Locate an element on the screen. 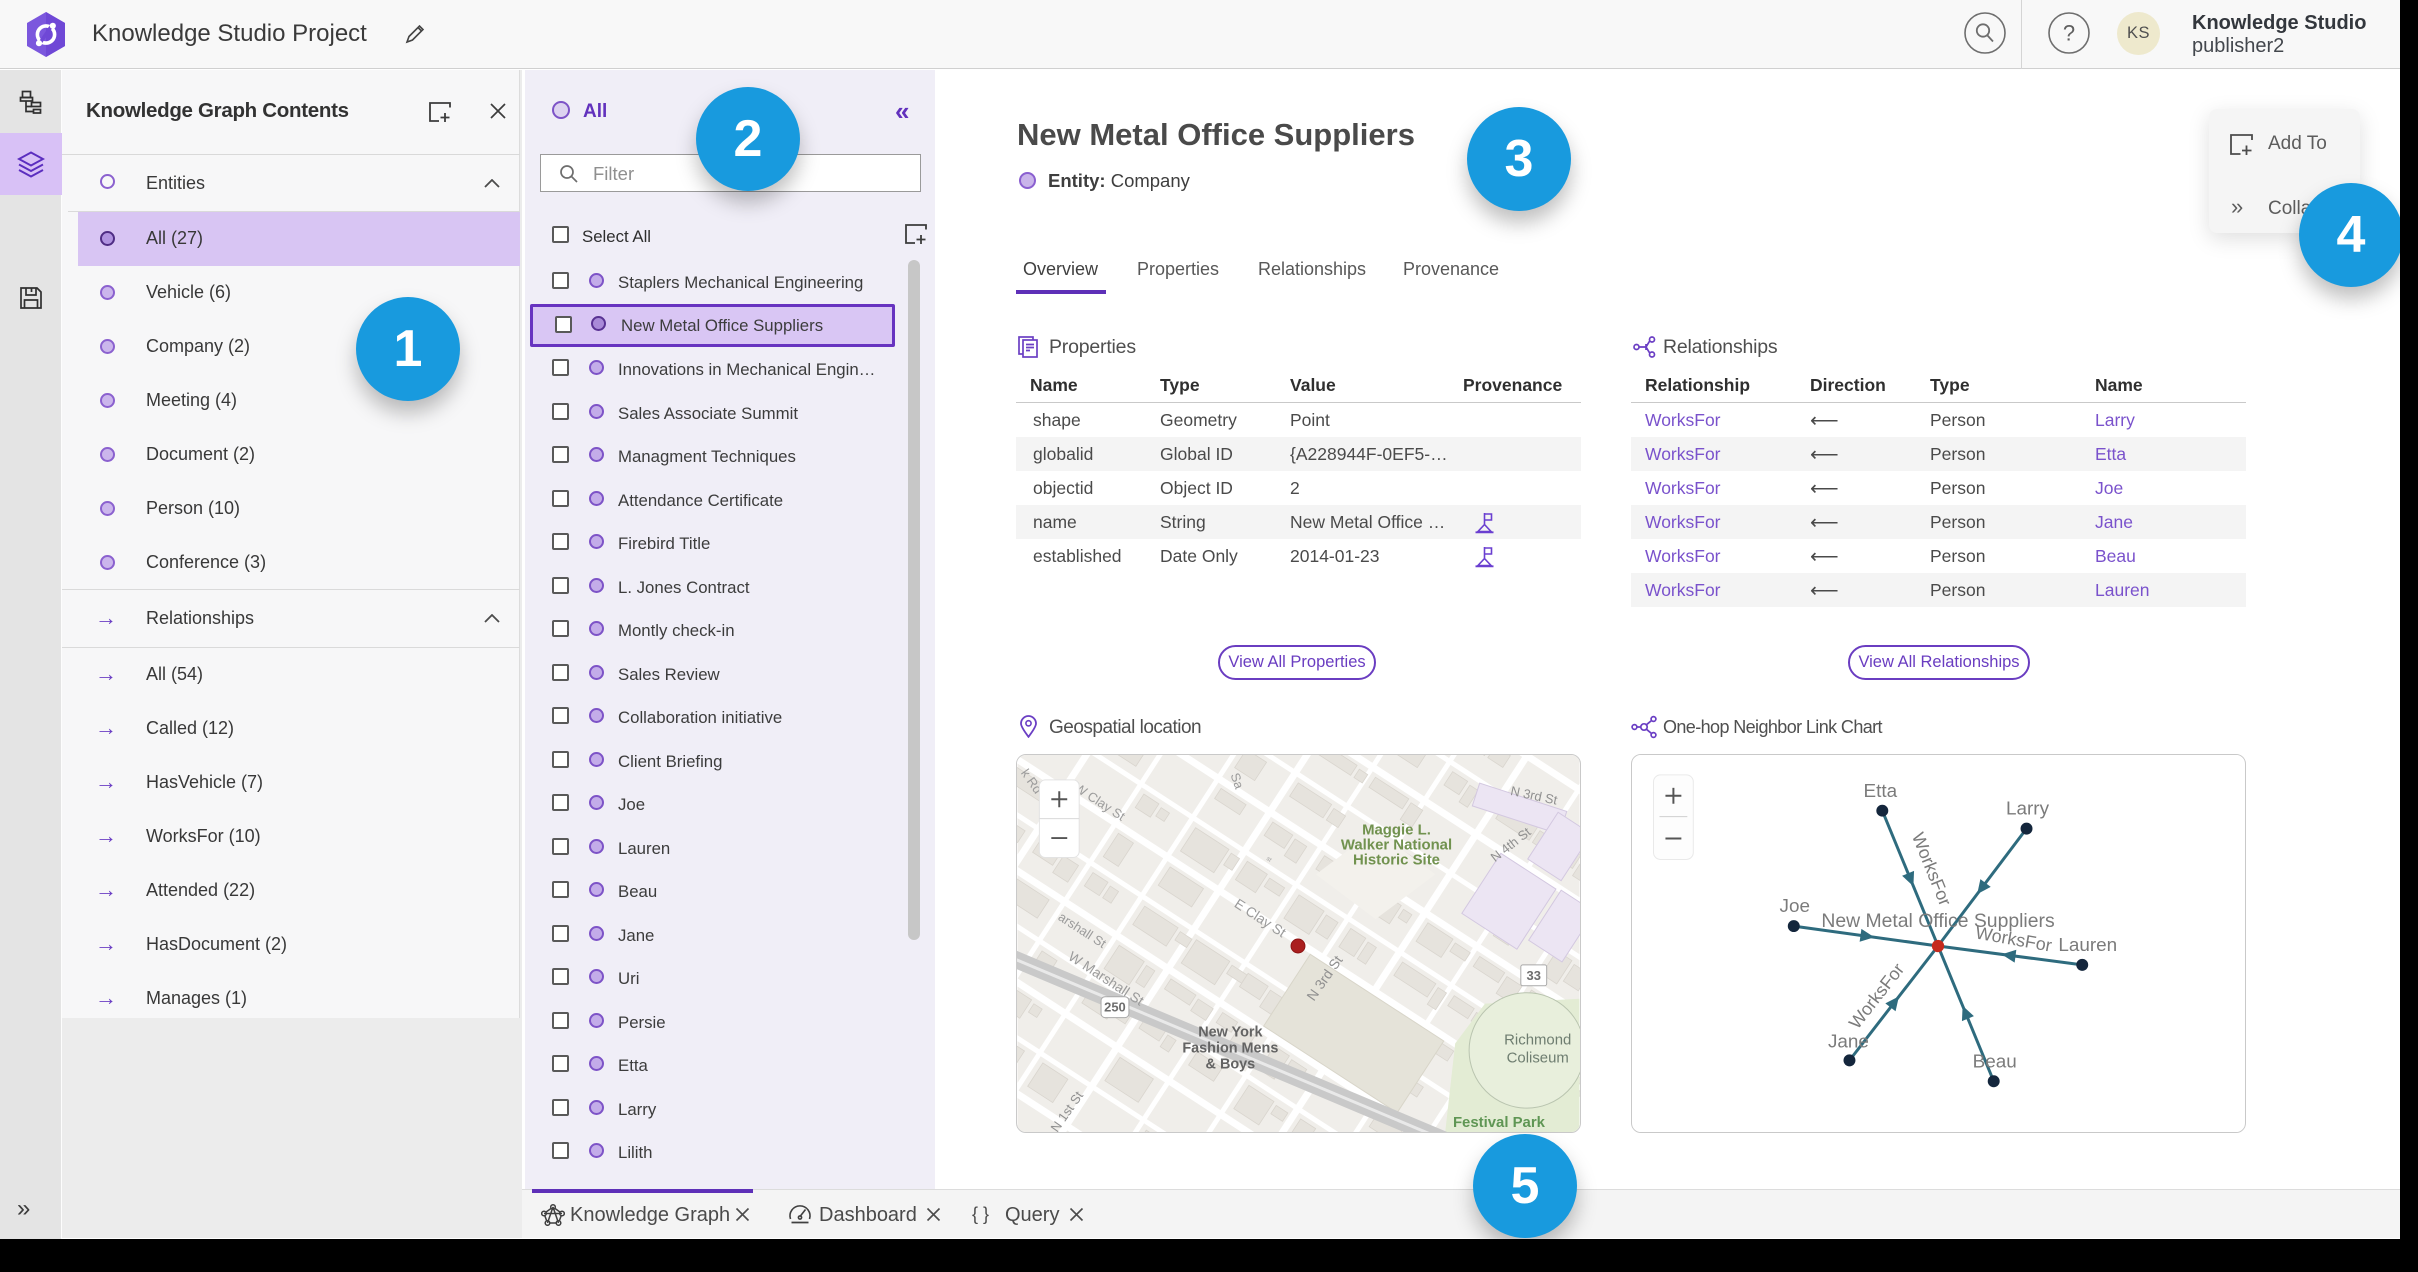  svg-text: Jane is located at coordinates (1848, 1041).